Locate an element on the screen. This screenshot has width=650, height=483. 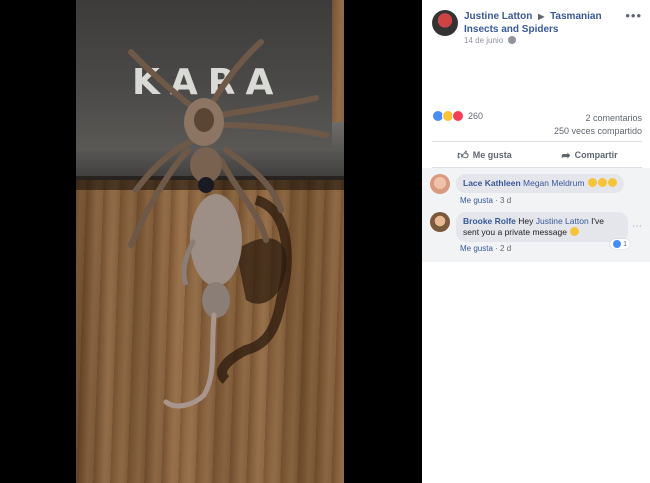
comment-text-before: Hey is located at coordinates (527, 221).